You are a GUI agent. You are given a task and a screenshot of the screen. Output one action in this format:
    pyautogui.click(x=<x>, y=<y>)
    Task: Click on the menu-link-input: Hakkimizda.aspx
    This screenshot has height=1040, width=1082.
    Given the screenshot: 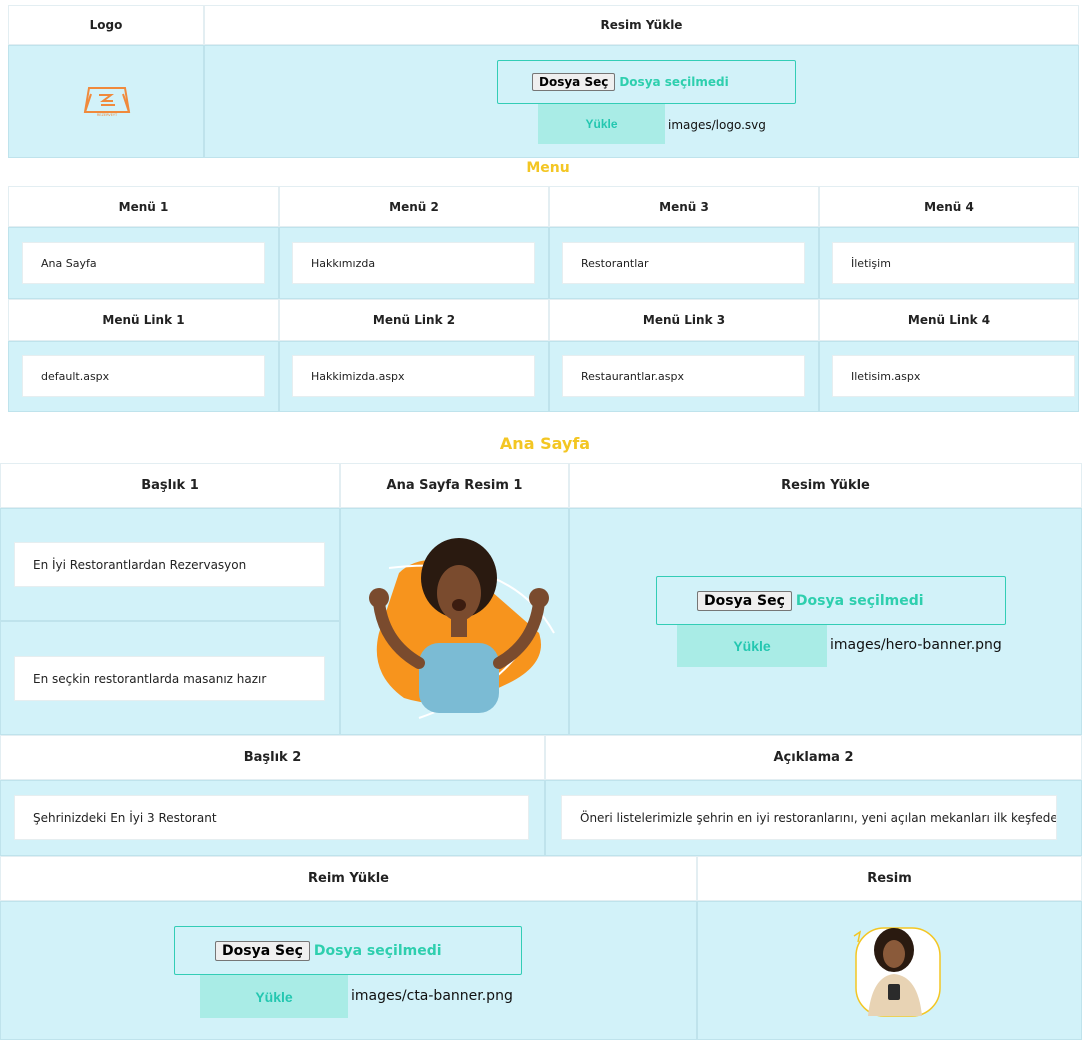 What is the action you would take?
    pyautogui.click(x=413, y=376)
    